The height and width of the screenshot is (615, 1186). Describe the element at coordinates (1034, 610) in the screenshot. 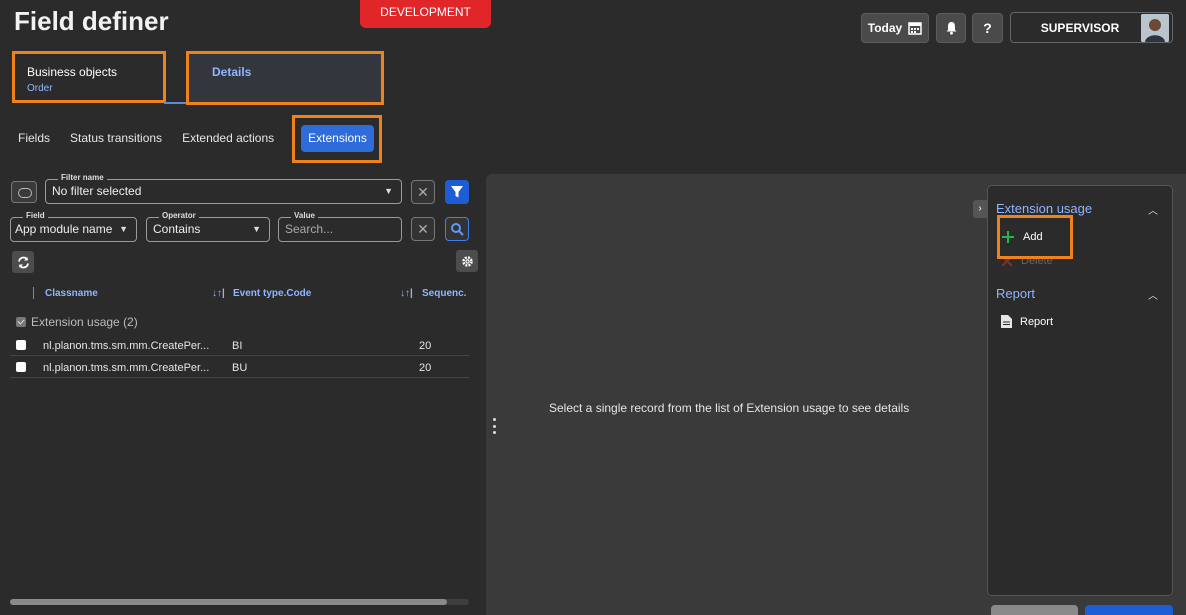

I see `secondary-bottom-button` at that location.